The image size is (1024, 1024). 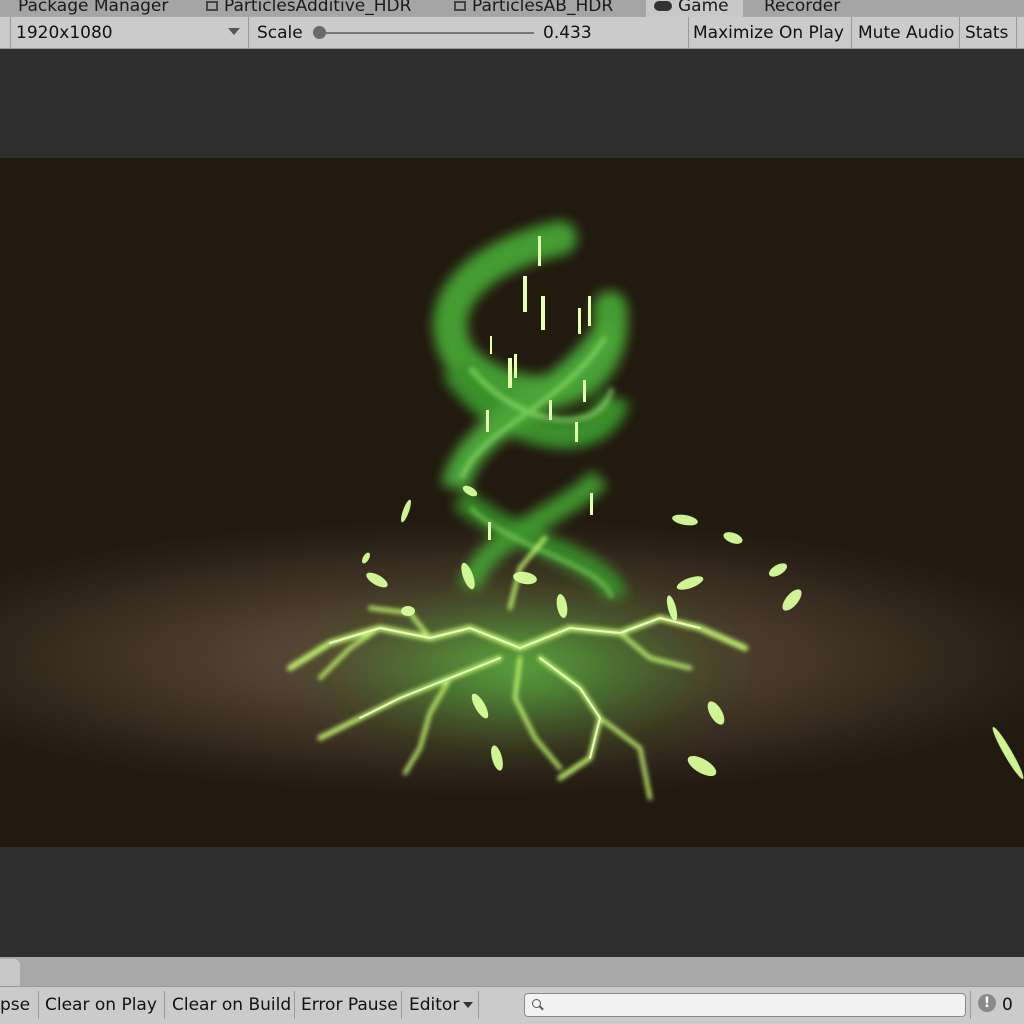 I want to click on stats-toggle: Stats, so click(x=986, y=32).